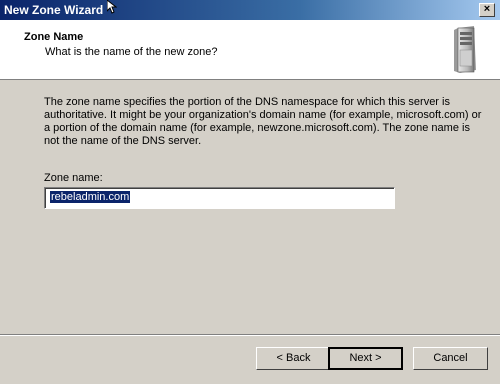 The image size is (500, 384). What do you see at coordinates (90, 197) in the screenshot?
I see `zone-name-value: rebeladmin.com` at bounding box center [90, 197].